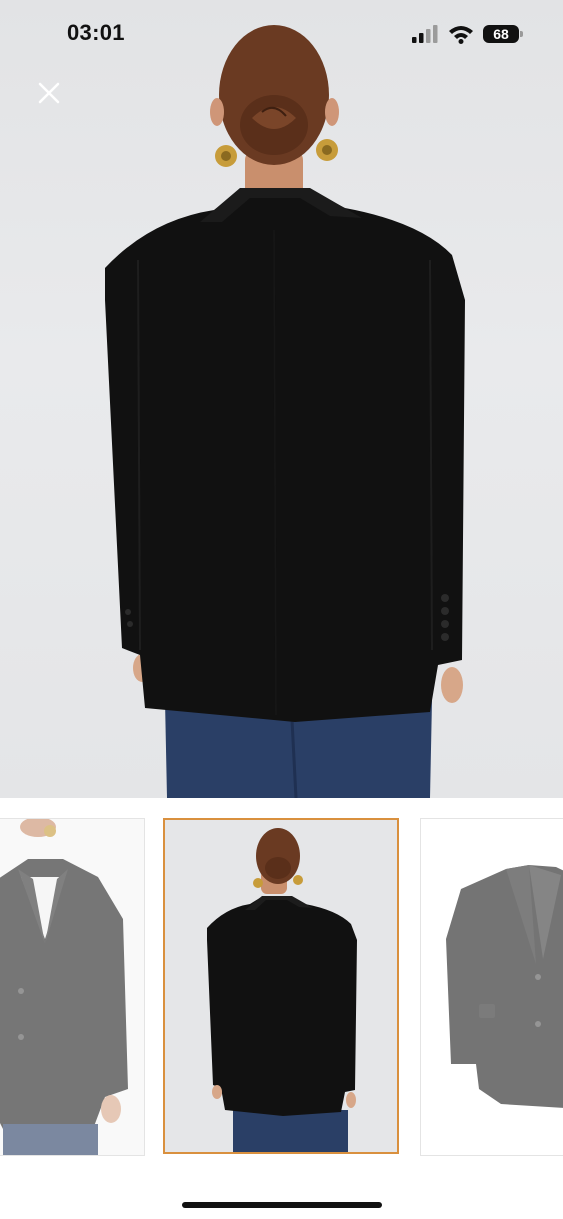  Describe the element at coordinates (425, 34) in the screenshot. I see `cellular-signal-icon` at that location.